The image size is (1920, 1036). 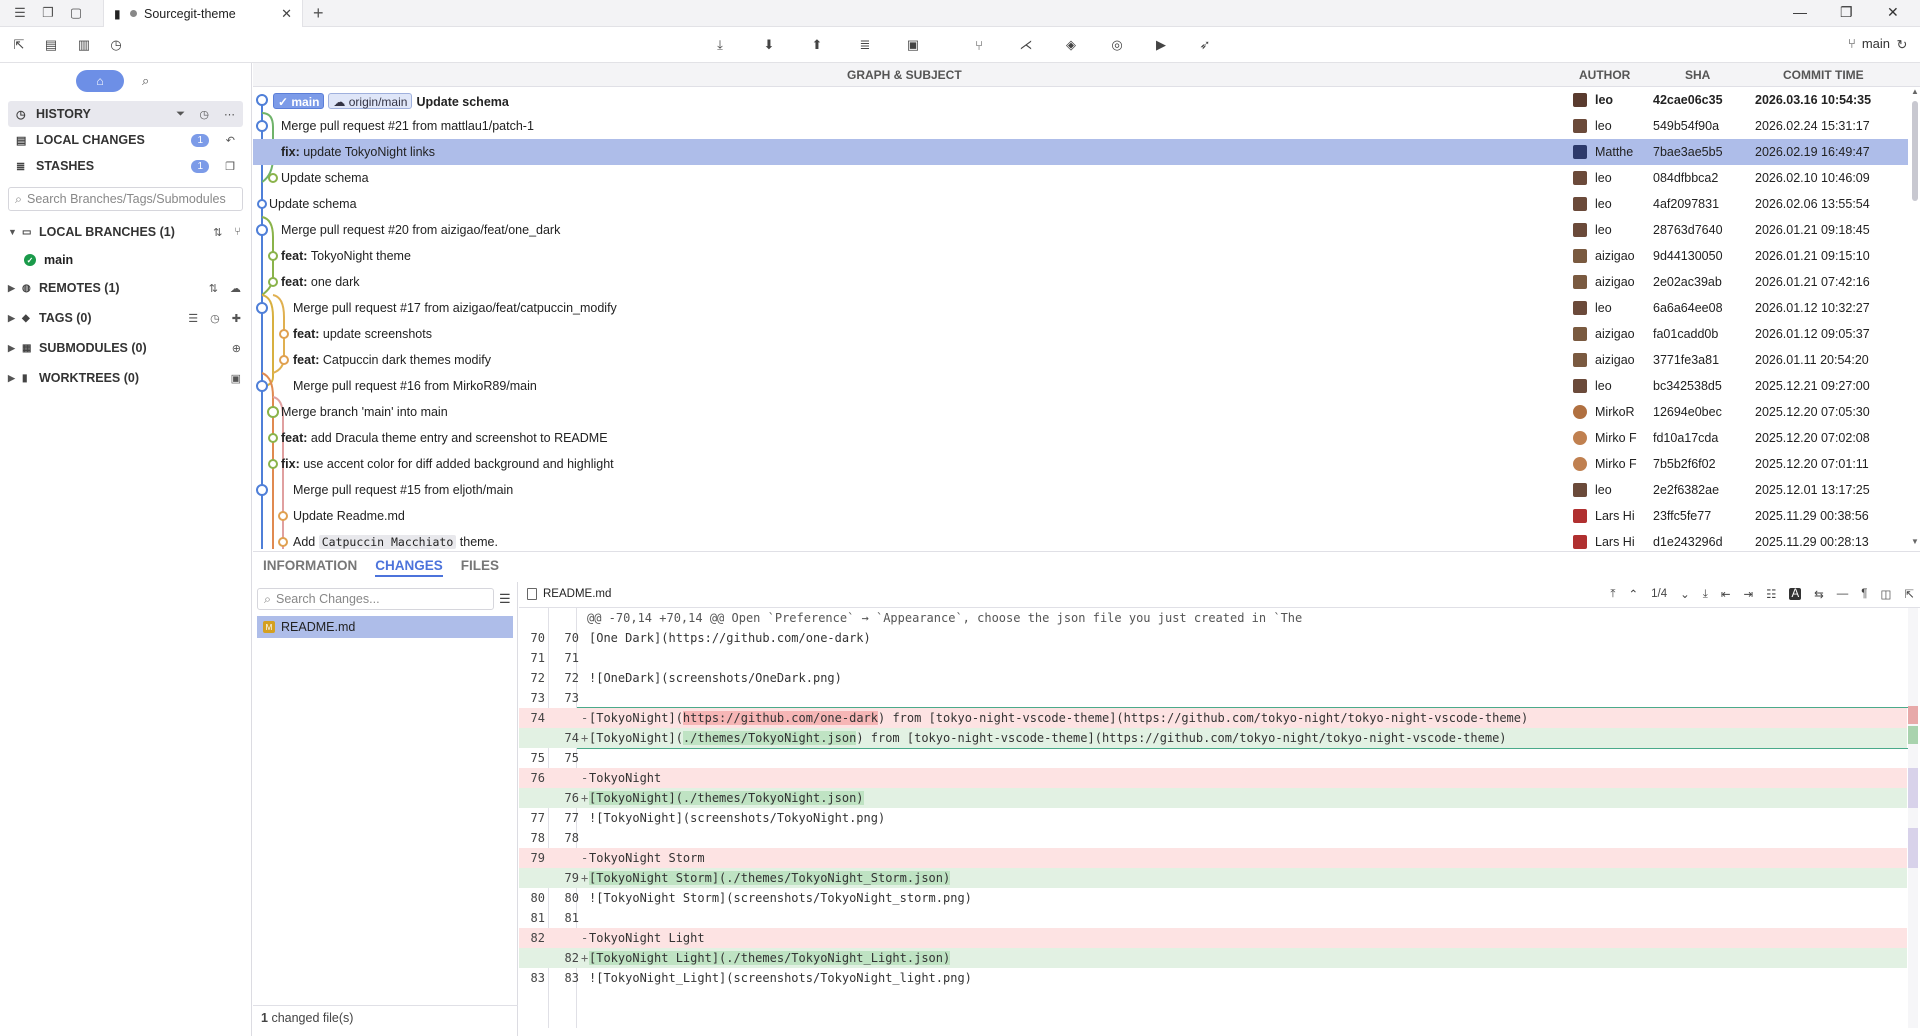 What do you see at coordinates (1823, 75) in the screenshot?
I see `column-commit-time: COMMIT TIME` at bounding box center [1823, 75].